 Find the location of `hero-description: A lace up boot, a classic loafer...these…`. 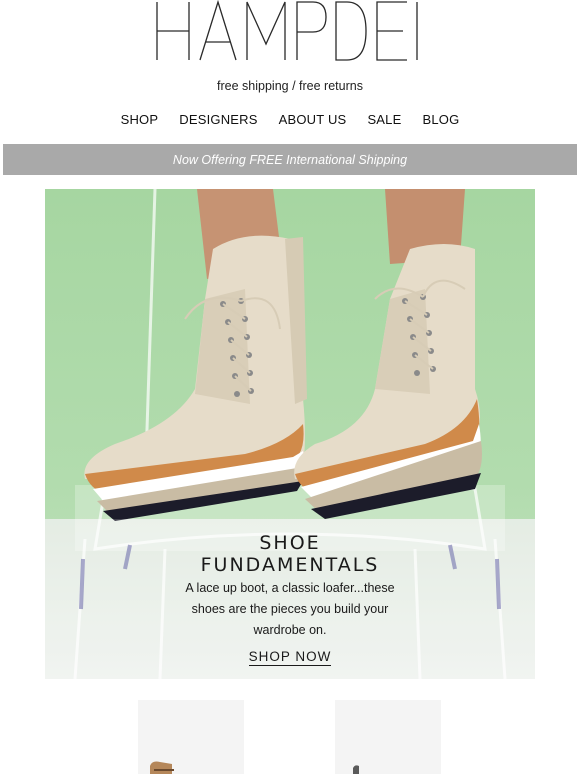

hero-description: A lace up boot, a classic loafer...these… is located at coordinates (290, 609).